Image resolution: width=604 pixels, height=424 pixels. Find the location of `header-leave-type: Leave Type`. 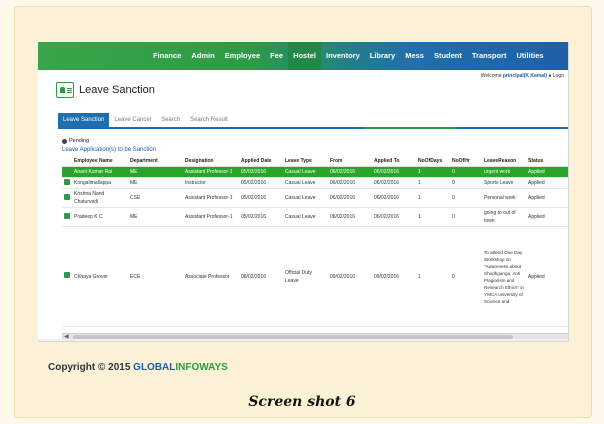

header-leave-type: Leave Type is located at coordinates (305, 161).